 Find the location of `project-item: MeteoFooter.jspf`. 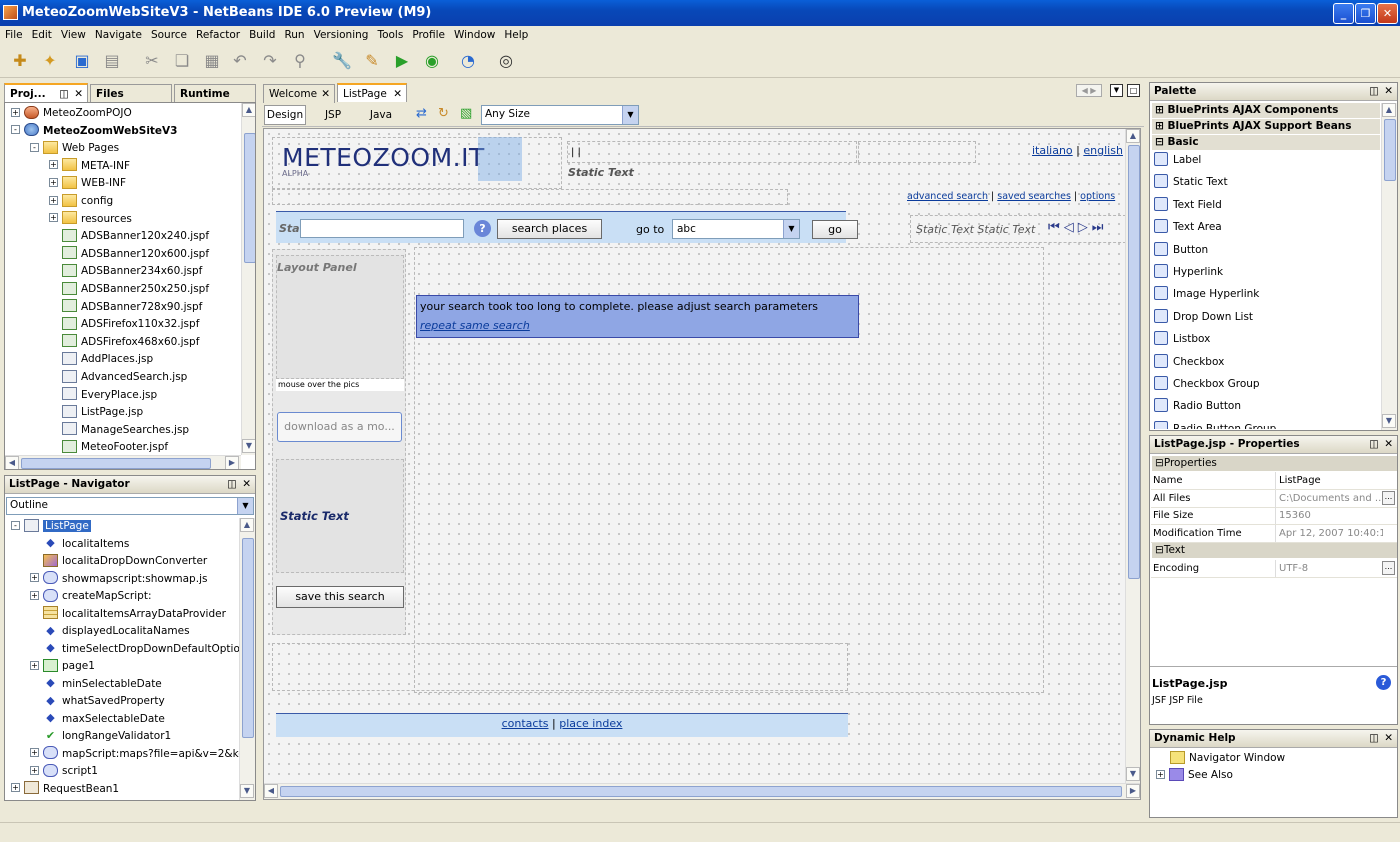

project-item: MeteoFooter.jspf is located at coordinates (108, 446).